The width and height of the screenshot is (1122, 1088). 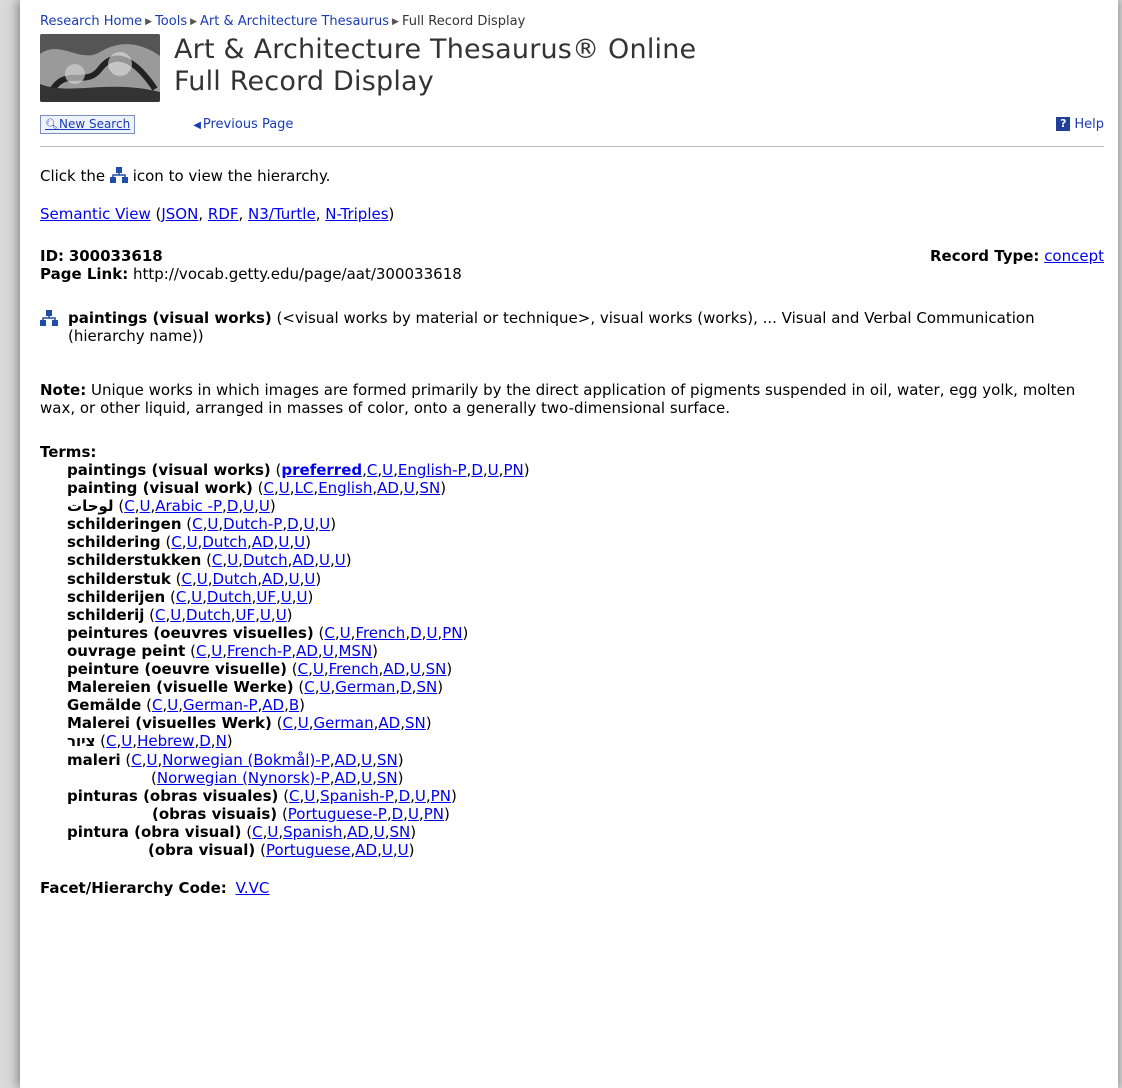 I want to click on term-flag-link: Spanish-P, so click(x=357, y=796).